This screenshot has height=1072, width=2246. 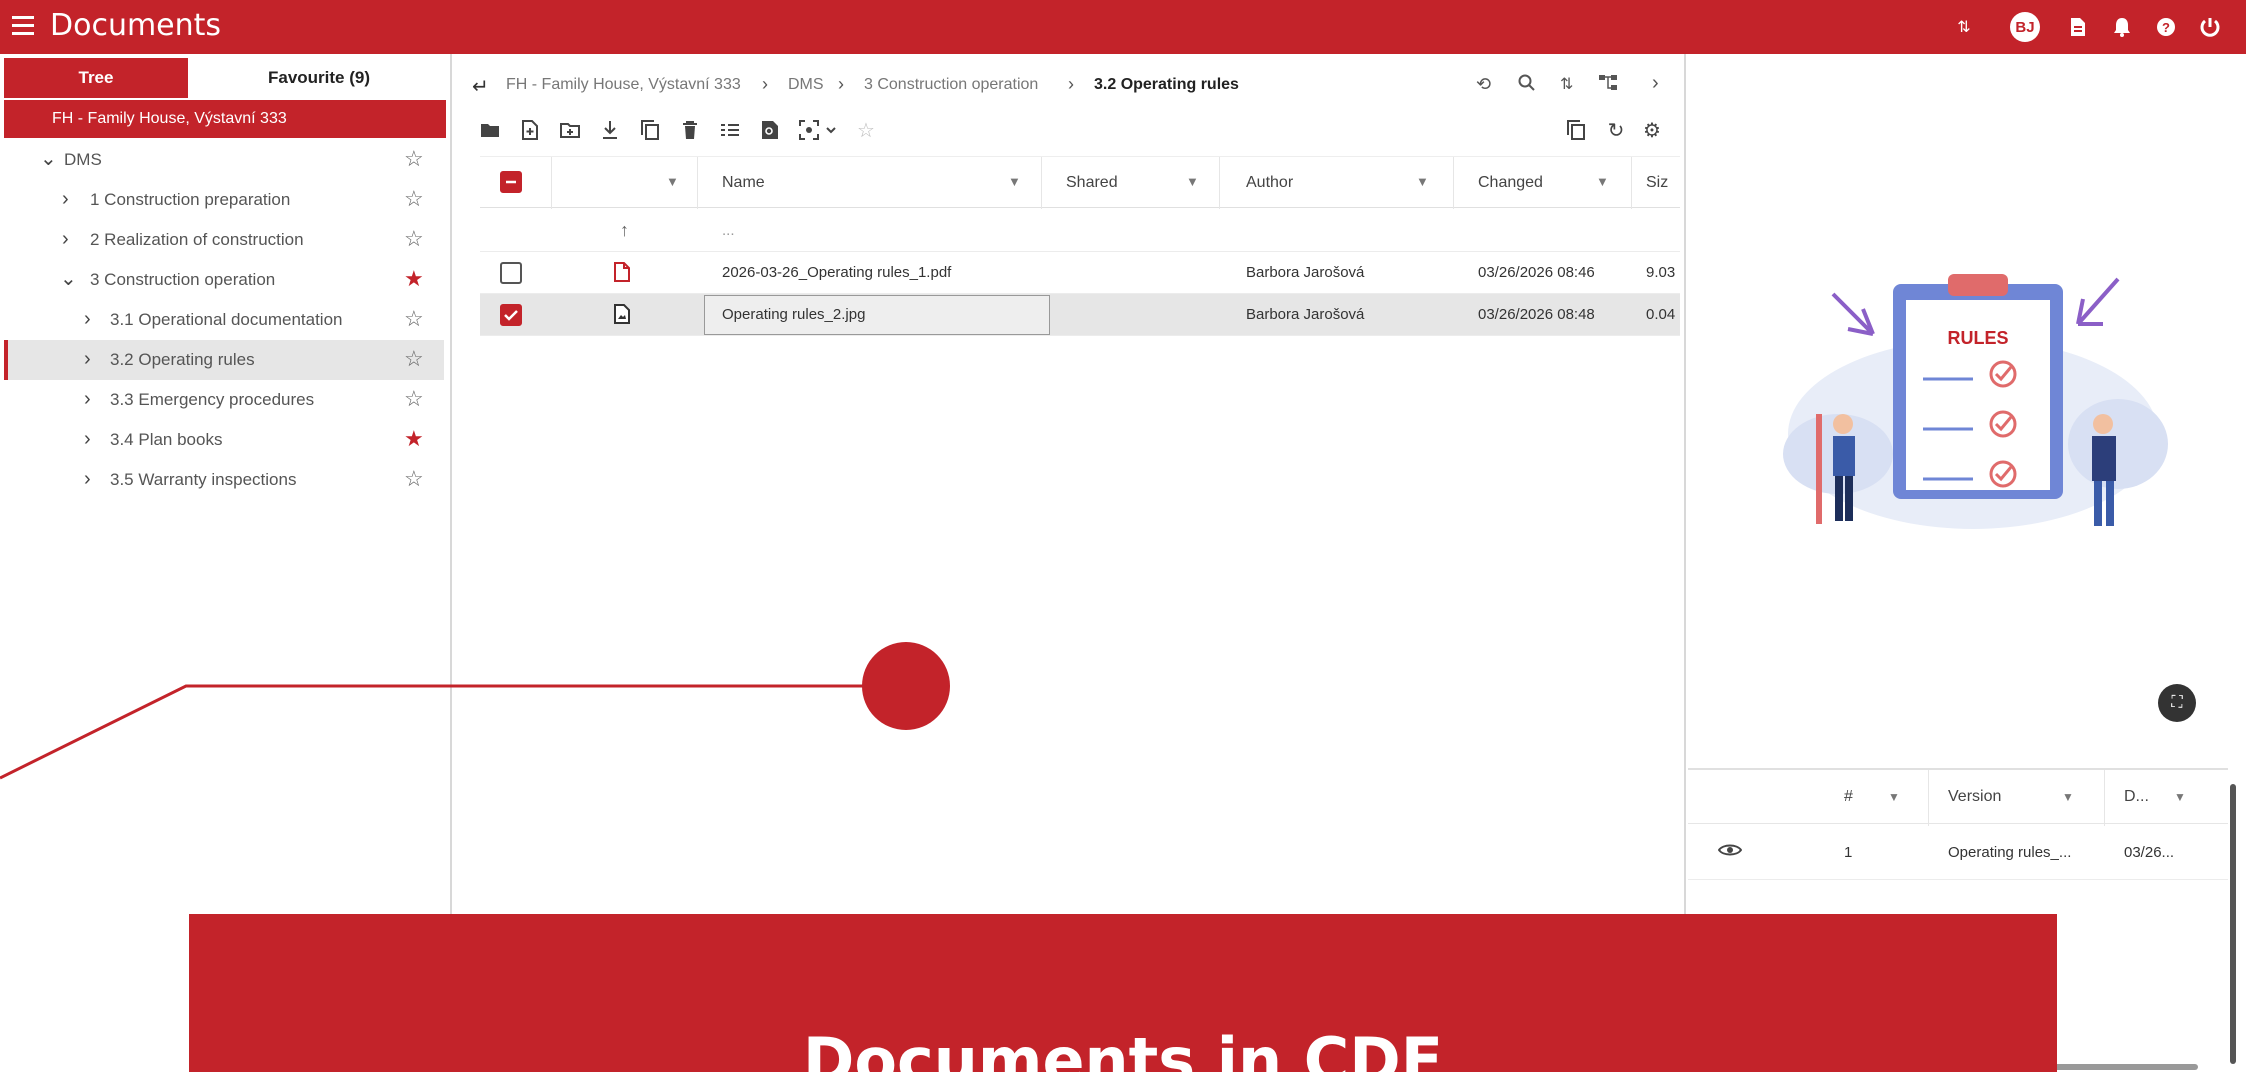 What do you see at coordinates (906, 686) in the screenshot?
I see `annotation-dot` at bounding box center [906, 686].